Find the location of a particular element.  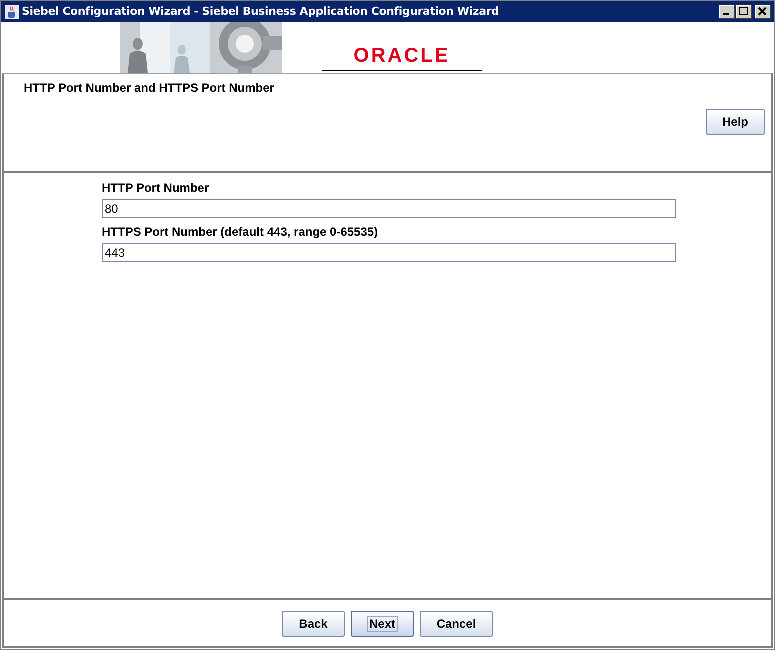

field-label: HTTP Port Number is located at coordinates (156, 188).